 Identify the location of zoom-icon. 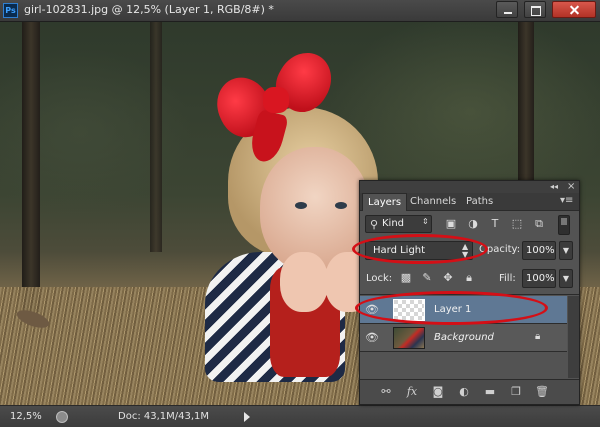
(62, 417).